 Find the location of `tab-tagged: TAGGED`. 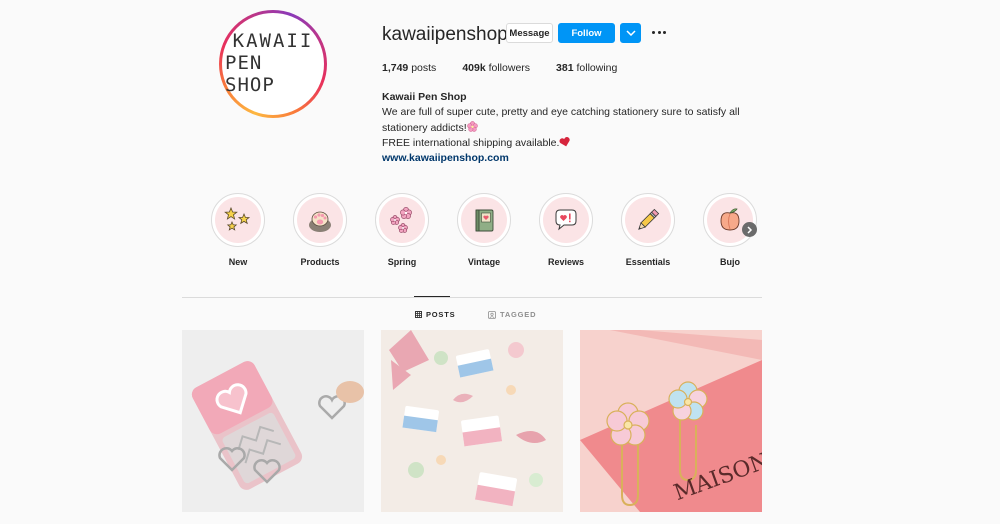

tab-tagged: TAGGED is located at coordinates (512, 314).